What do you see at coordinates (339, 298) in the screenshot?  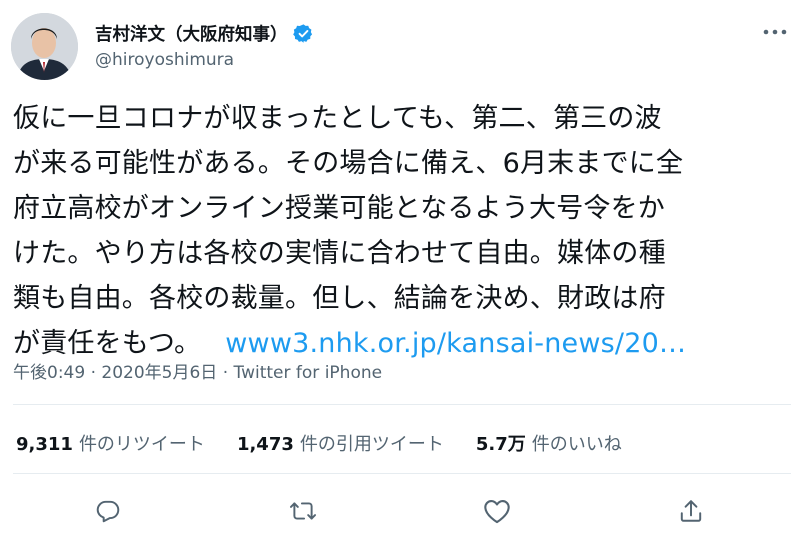 I see `tweet-text-line: 類も自由。各校の裁量。但し、結論を決め、財政は府` at bounding box center [339, 298].